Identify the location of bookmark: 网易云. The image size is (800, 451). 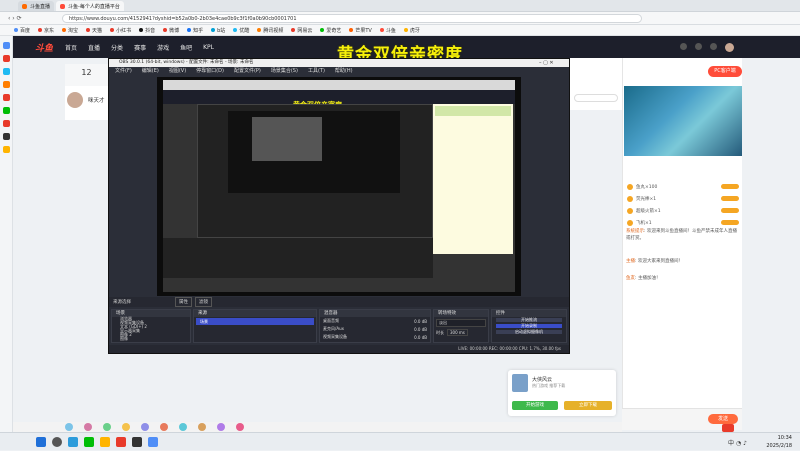
(301, 30).